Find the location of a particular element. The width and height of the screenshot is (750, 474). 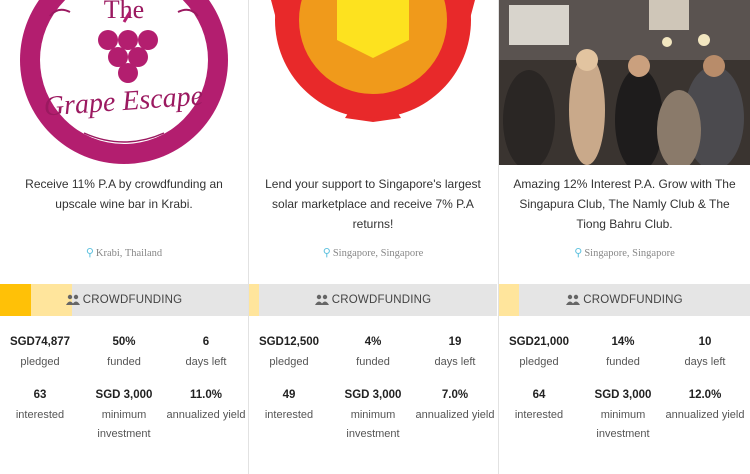

stat-pledged: SGD12,500 pledged is located at coordinates (289, 352).